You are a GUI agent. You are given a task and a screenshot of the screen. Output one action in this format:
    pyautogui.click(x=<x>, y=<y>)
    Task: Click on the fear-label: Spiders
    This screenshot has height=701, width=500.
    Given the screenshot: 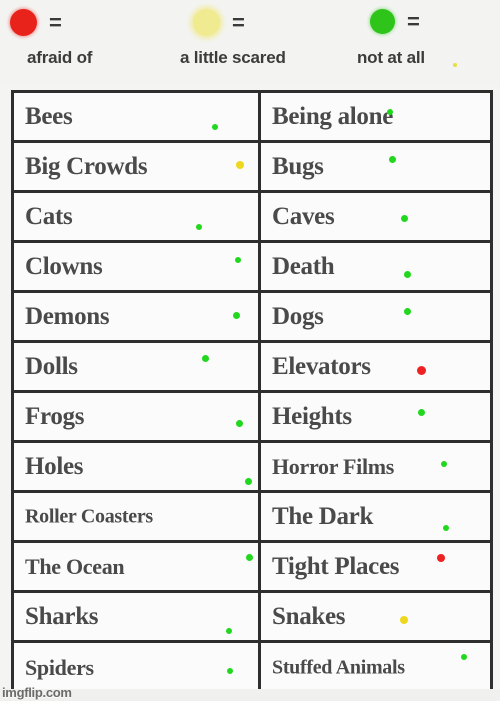 What is the action you would take?
    pyautogui.click(x=59, y=667)
    